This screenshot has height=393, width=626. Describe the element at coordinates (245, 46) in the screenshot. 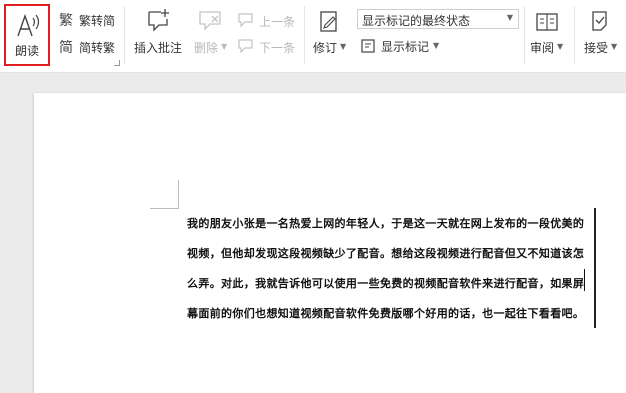

I see `next-comment-icon` at that location.